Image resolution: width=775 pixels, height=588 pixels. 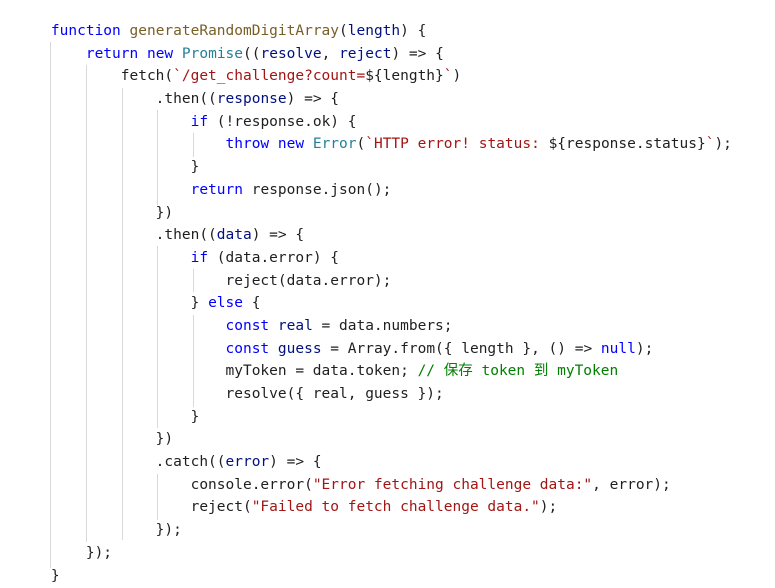 I want to click on code-token: }), so click(x=95, y=439).